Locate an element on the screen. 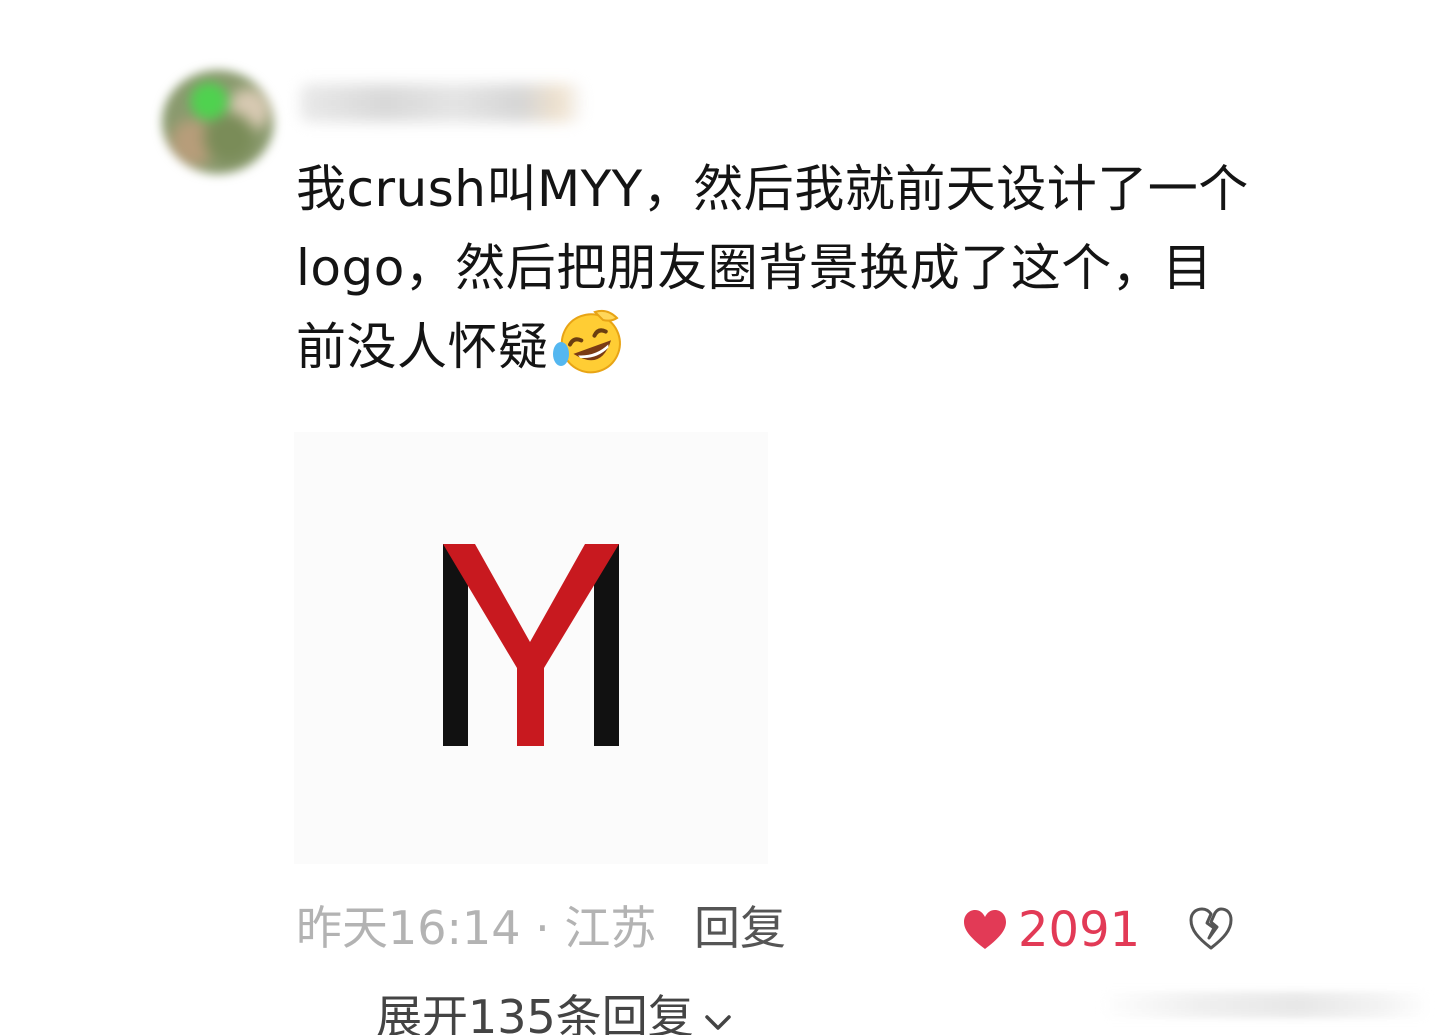 This screenshot has height=1035, width=1440. user-avatar is located at coordinates (218, 122).